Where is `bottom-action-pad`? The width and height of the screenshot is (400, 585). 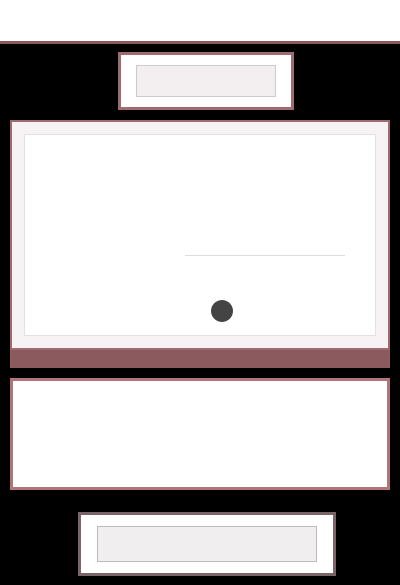
bottom-action-pad is located at coordinates (207, 544).